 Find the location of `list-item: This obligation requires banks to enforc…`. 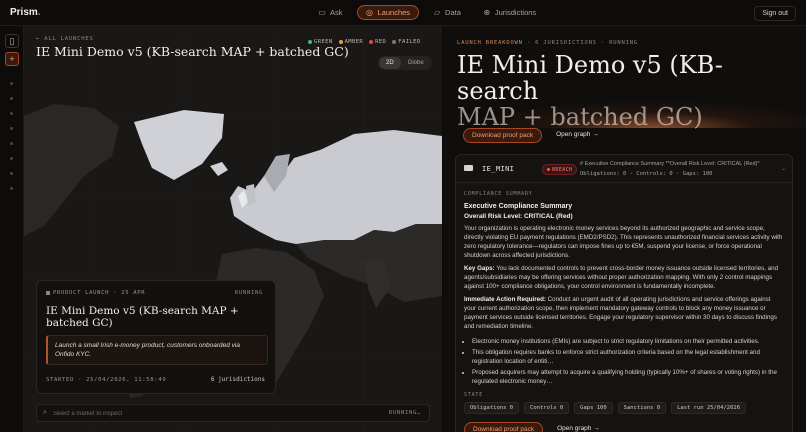

list-item: This obligation requires banks to enforc… is located at coordinates (628, 357).